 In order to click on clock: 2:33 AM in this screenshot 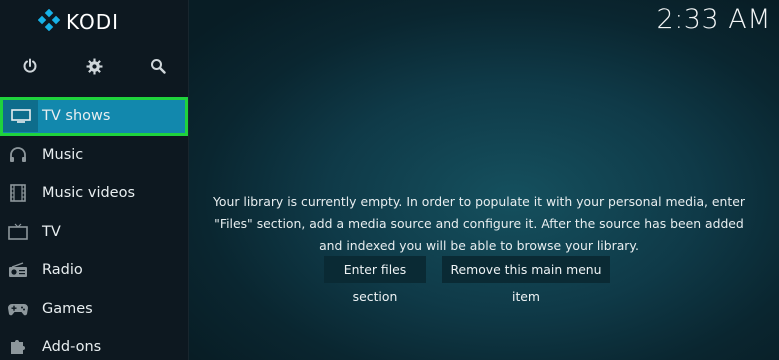, I will do `click(713, 19)`.